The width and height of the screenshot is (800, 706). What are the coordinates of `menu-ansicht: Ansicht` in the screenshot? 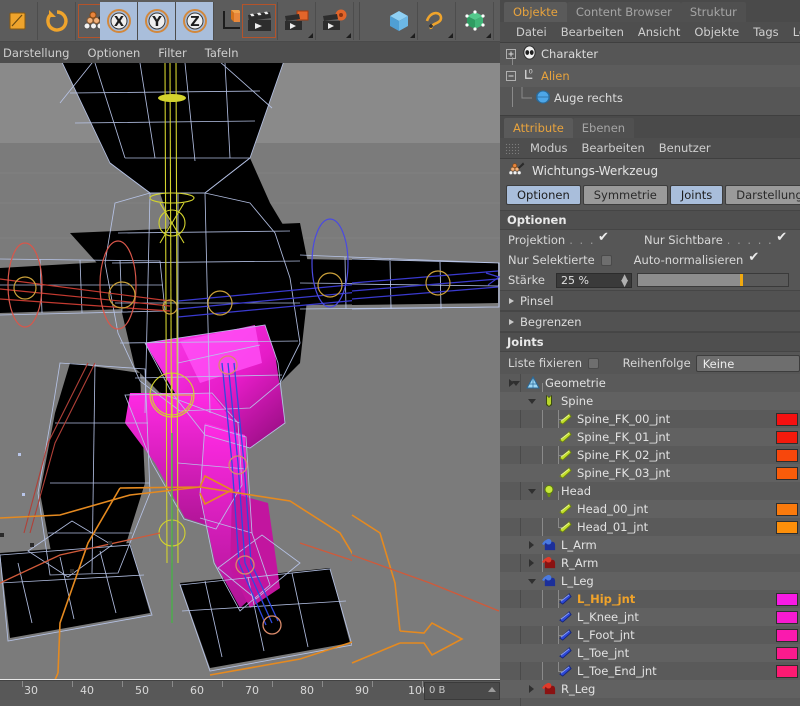 It's located at (659, 32).